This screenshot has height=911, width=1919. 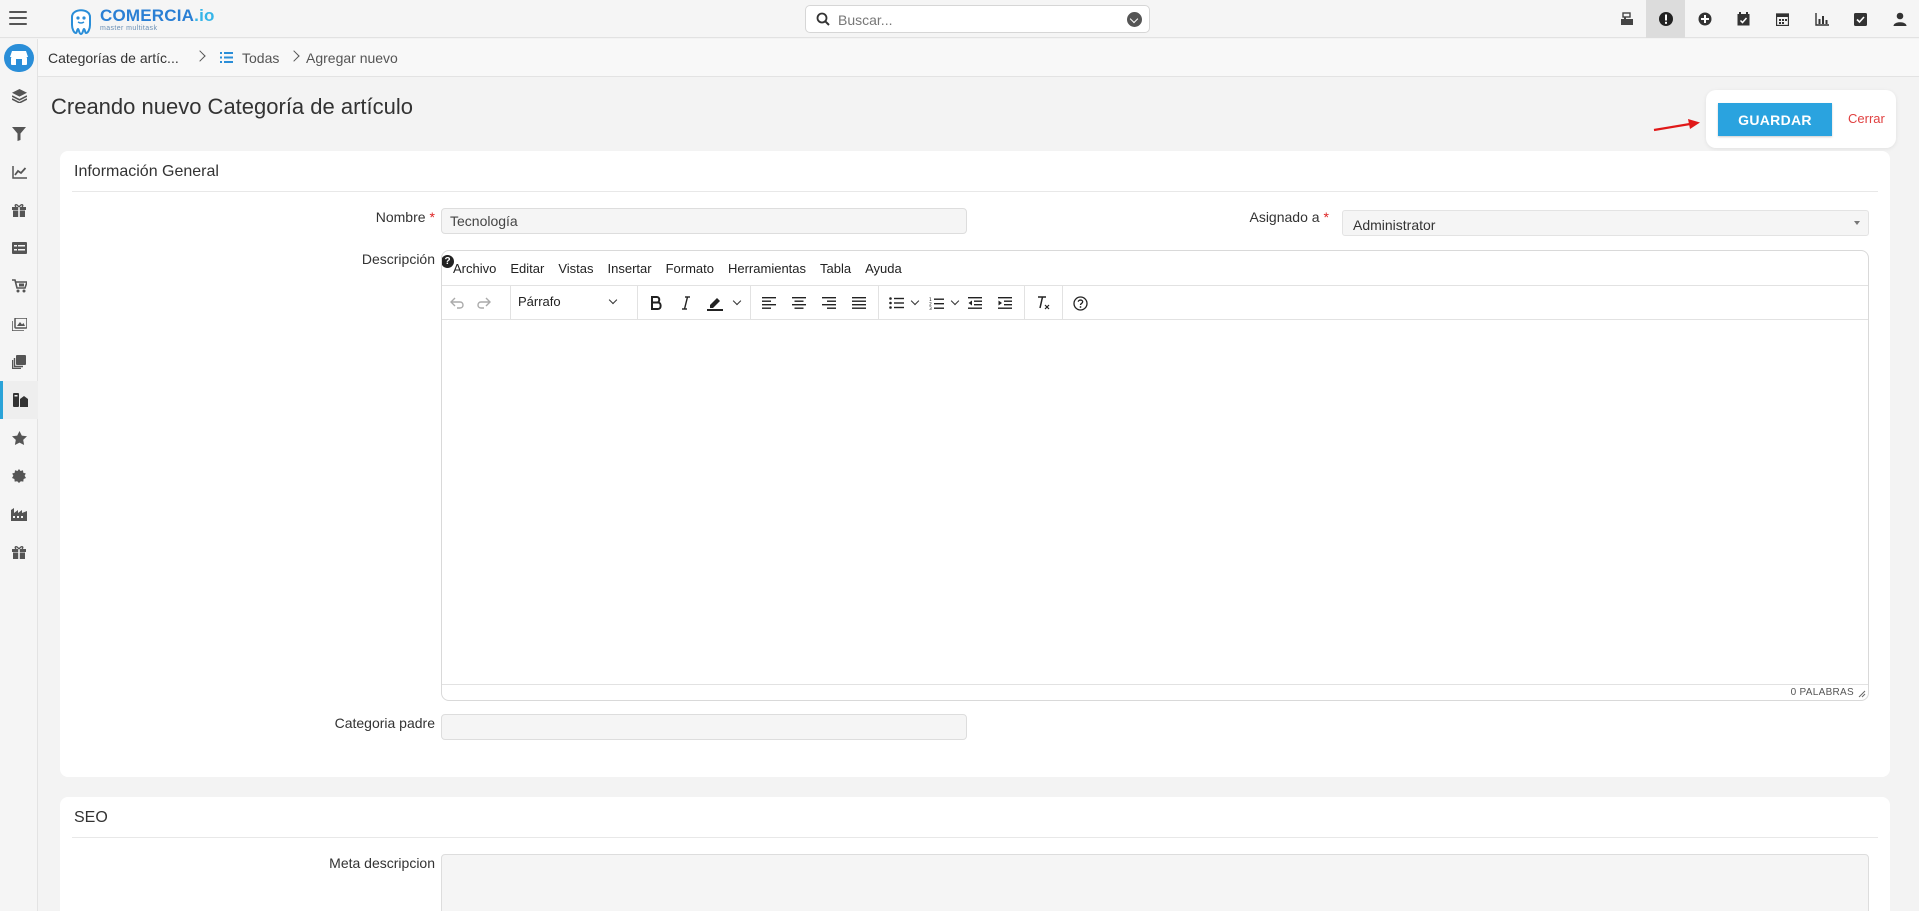 What do you see at coordinates (575, 268) in the screenshot?
I see `editor-menu-vistas: Vistas` at bounding box center [575, 268].